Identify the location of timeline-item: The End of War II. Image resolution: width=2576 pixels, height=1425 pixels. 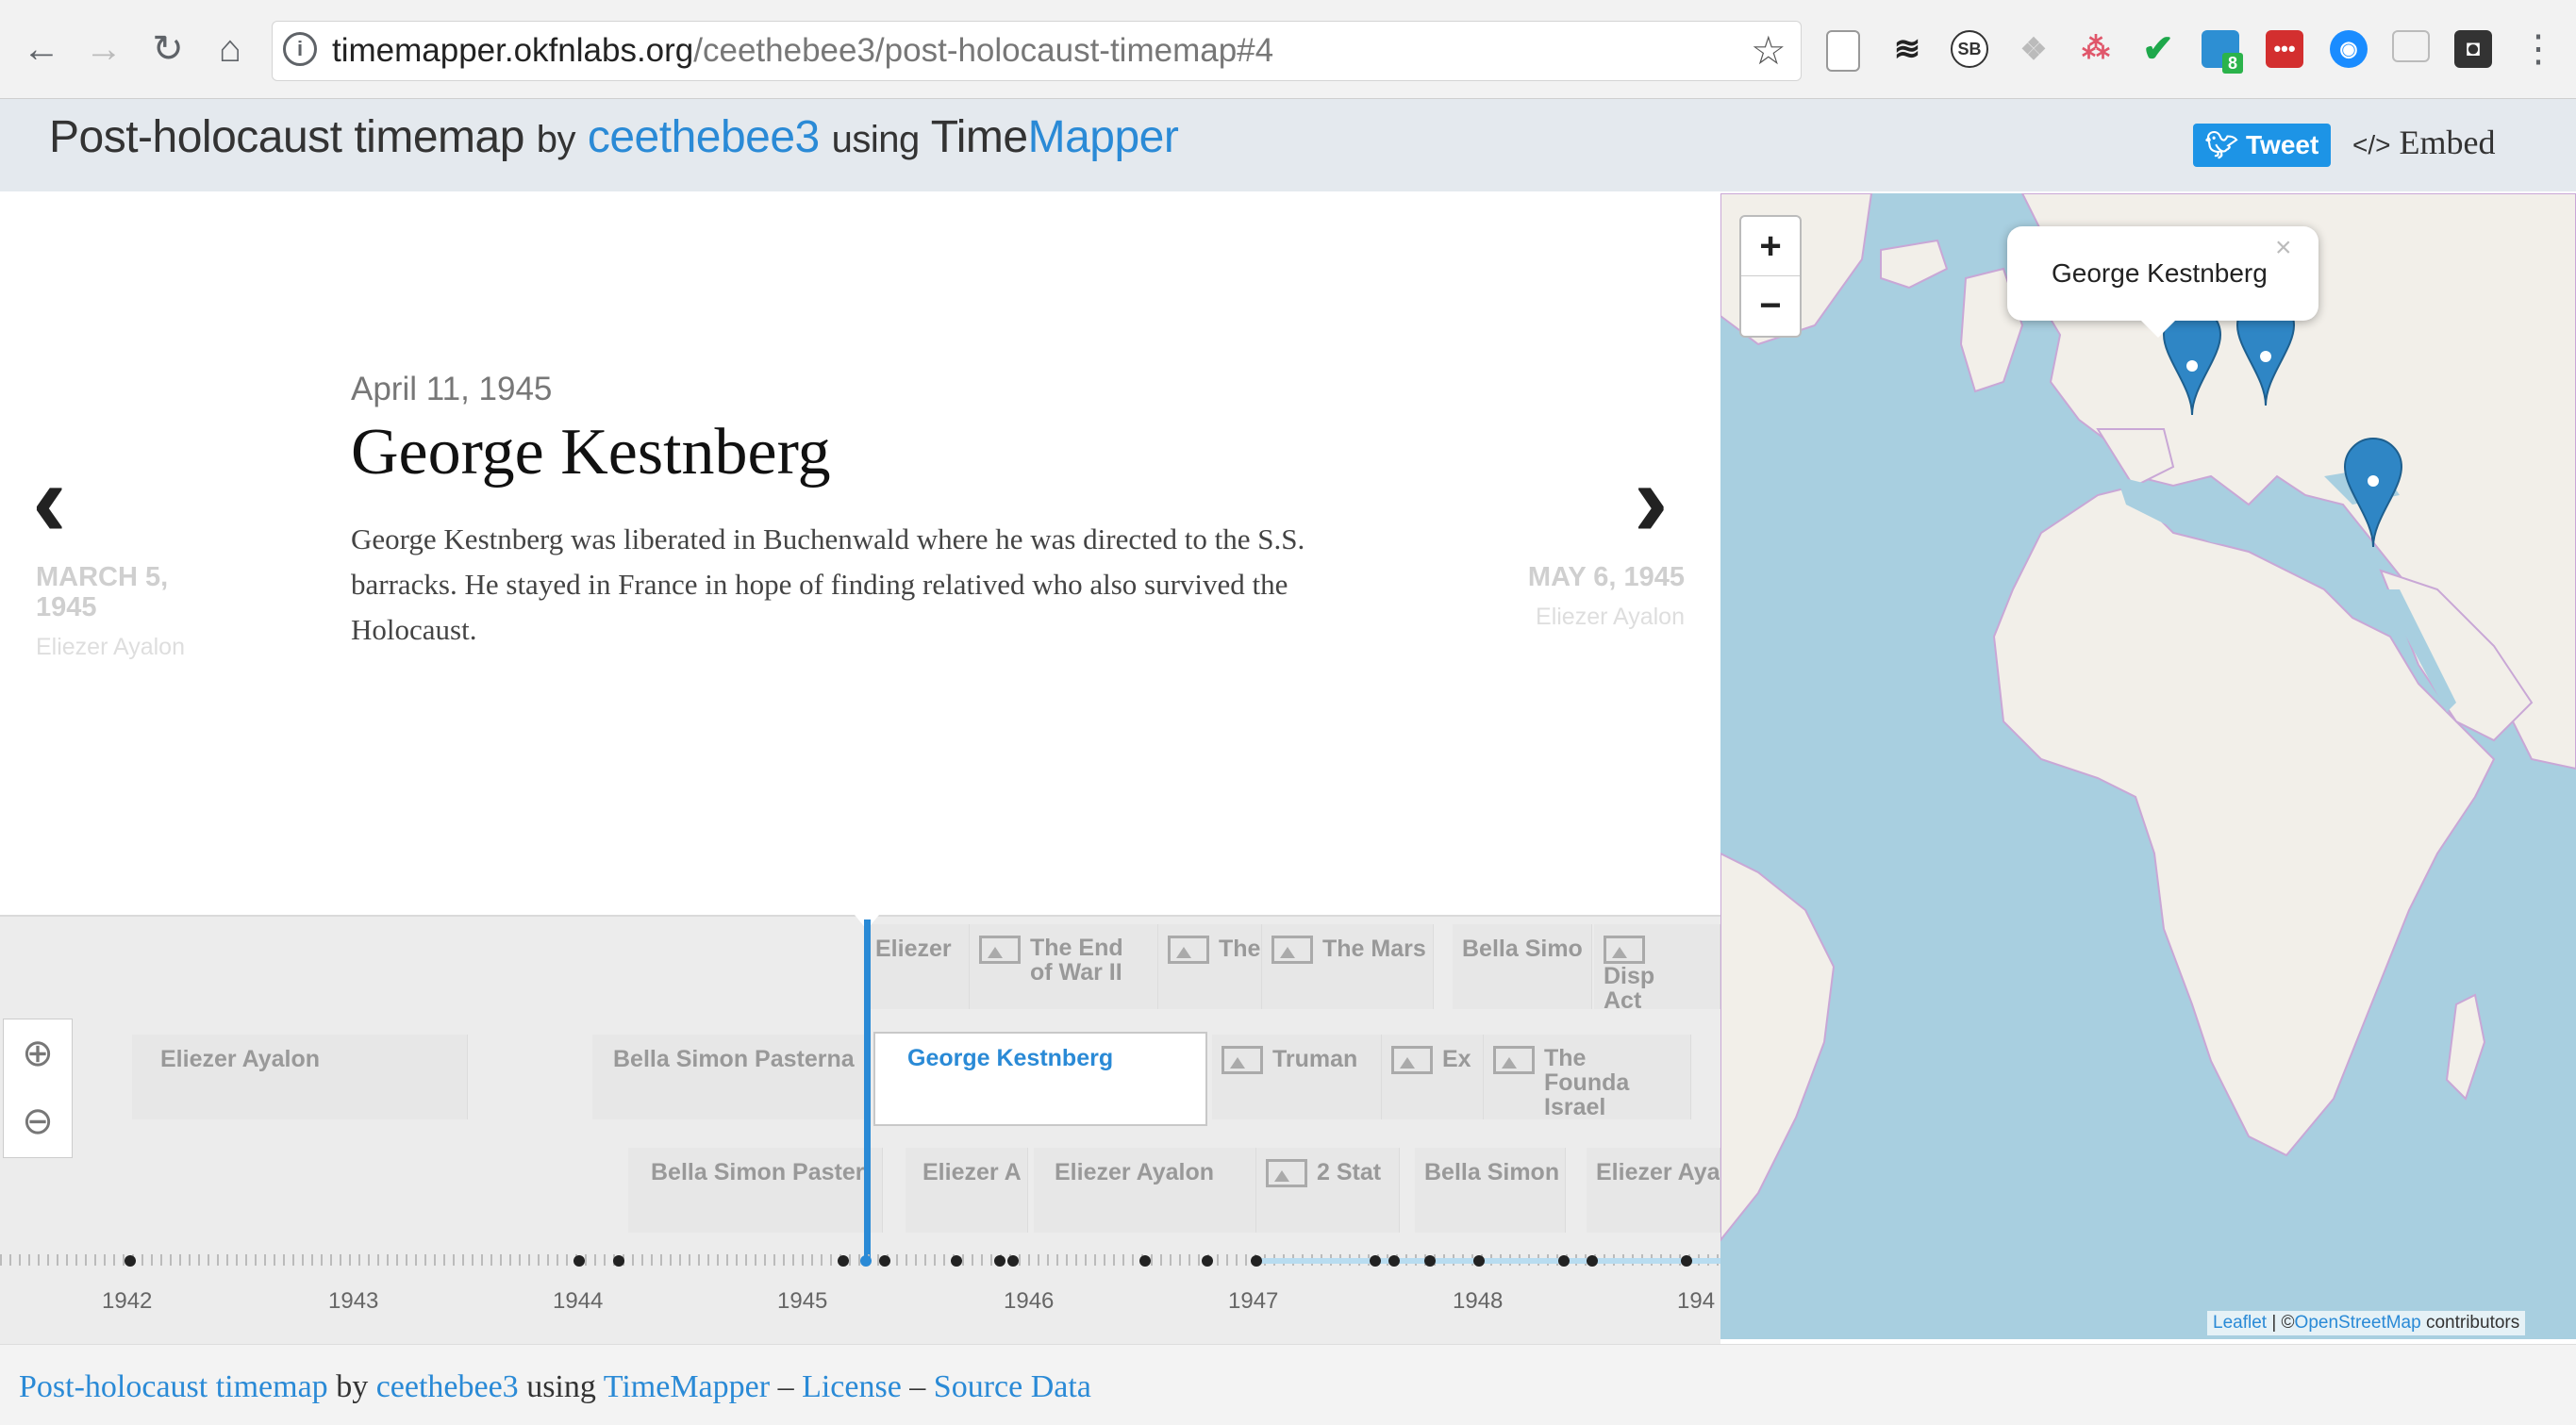
(1064, 966).